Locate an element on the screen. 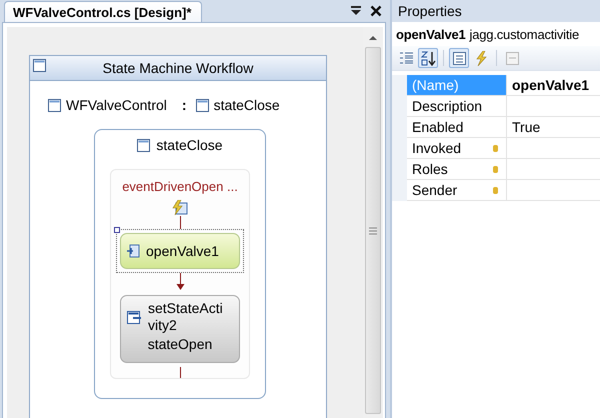 The image size is (600, 418). activity-name: openValve1 is located at coordinates (182, 251).